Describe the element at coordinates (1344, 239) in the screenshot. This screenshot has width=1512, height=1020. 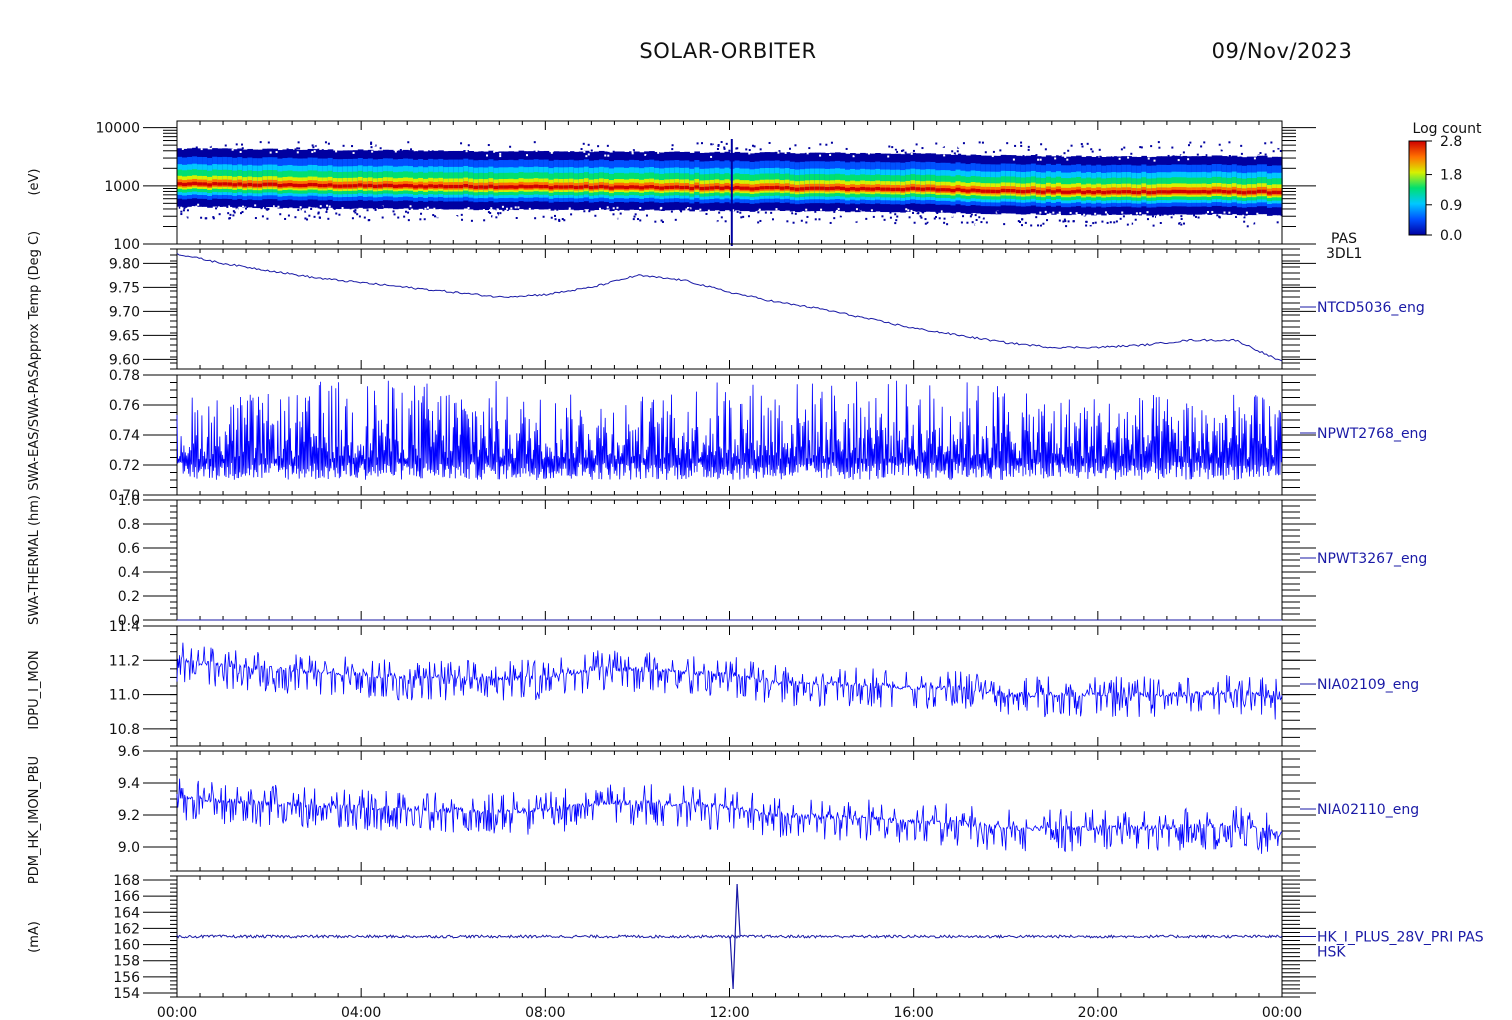
I see `instrument-label: PAS` at that location.